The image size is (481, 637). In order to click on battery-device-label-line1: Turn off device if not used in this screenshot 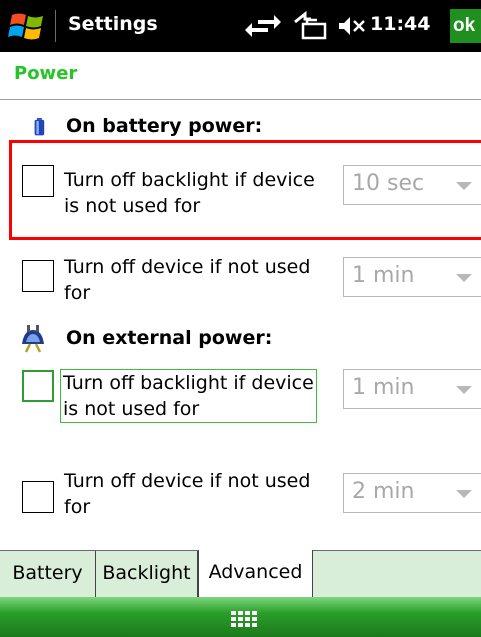, I will do `click(187, 267)`.